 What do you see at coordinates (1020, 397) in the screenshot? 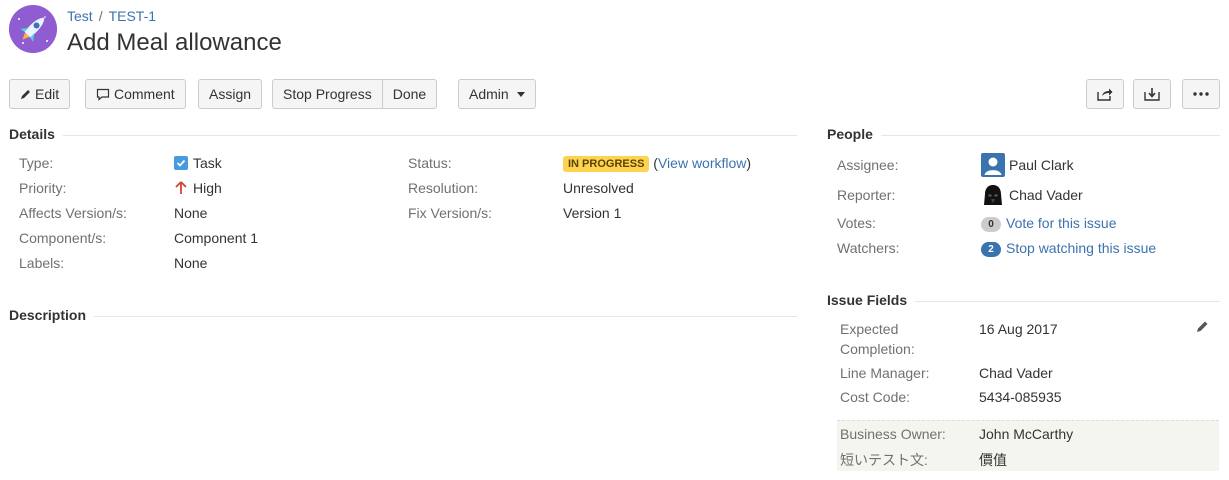
I see `cost-code-value: 5434-085935` at bounding box center [1020, 397].